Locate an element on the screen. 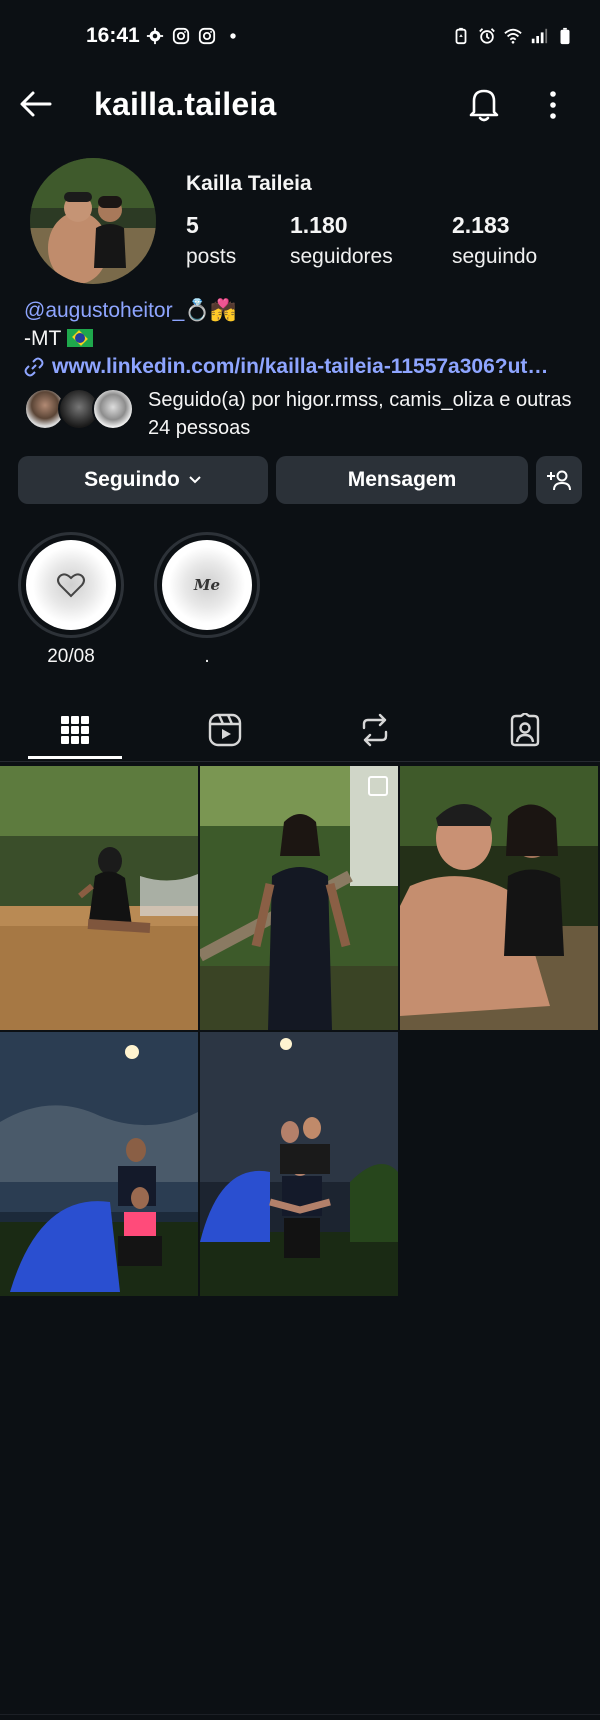 The image size is (600, 1720). wifi-icon is located at coordinates (513, 36).